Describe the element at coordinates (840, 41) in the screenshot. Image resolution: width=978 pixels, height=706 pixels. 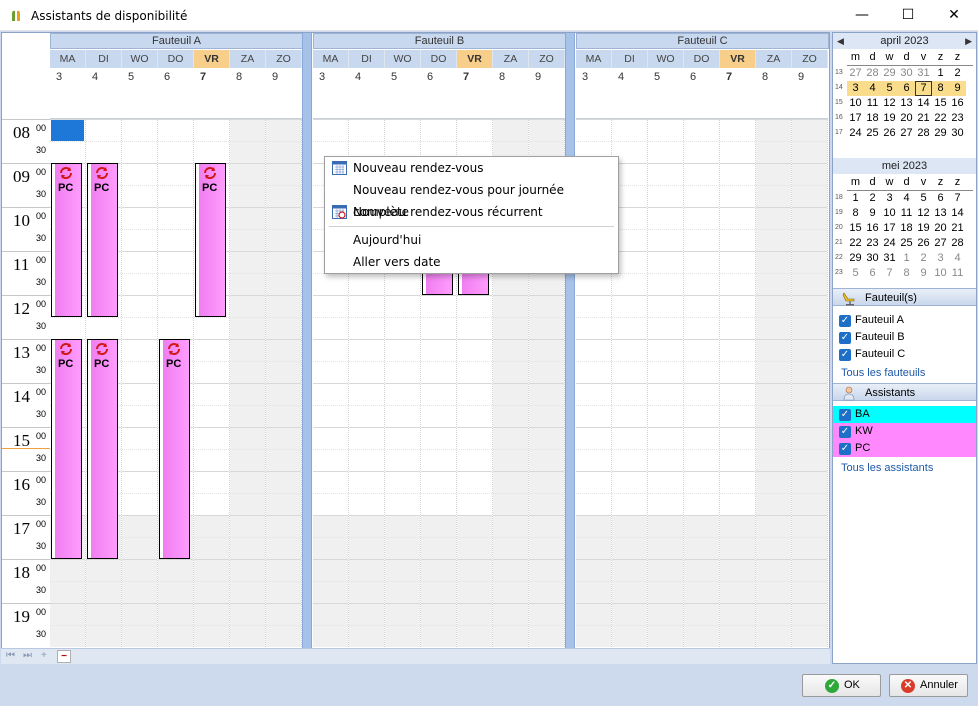
I see `previous-month-icon: ◀` at that location.